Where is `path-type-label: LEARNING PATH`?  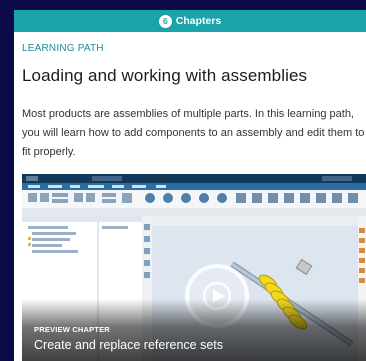 path-type-label: LEARNING PATH is located at coordinates (63, 48).